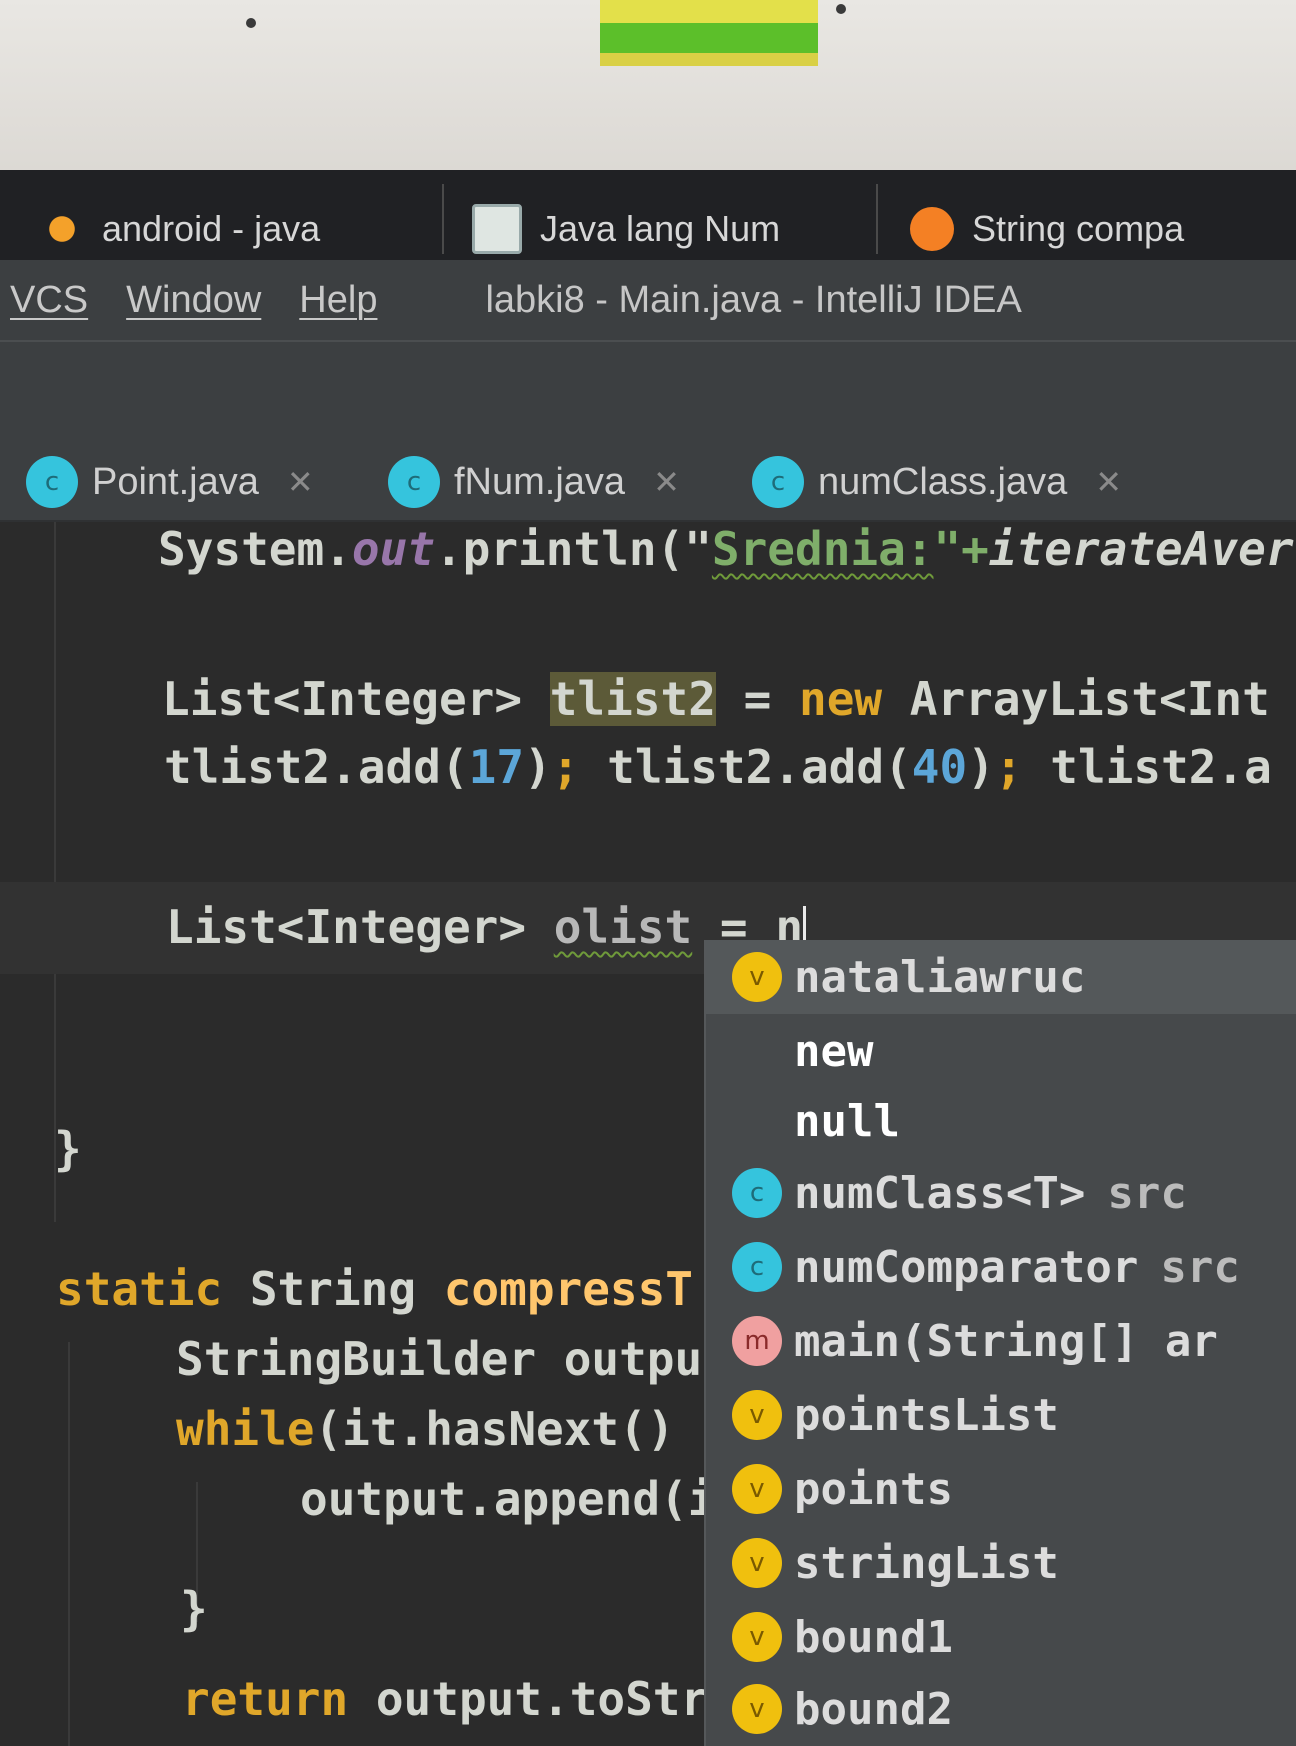 The height and width of the screenshot is (1746, 1296). What do you see at coordinates (1001, 1415) in the screenshot?
I see `completion-item: v pointsList` at bounding box center [1001, 1415].